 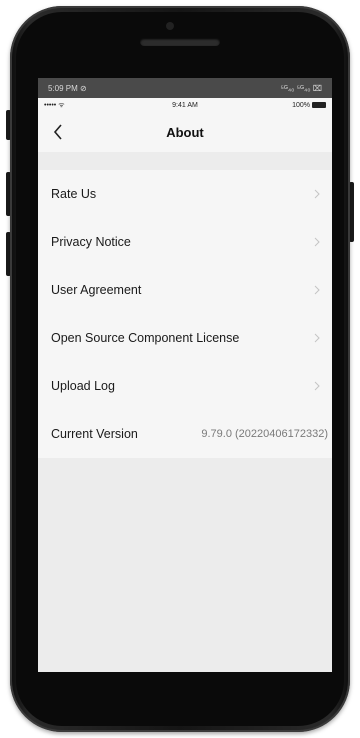 I want to click on rate-us-row: Rate Us, so click(x=185, y=194).